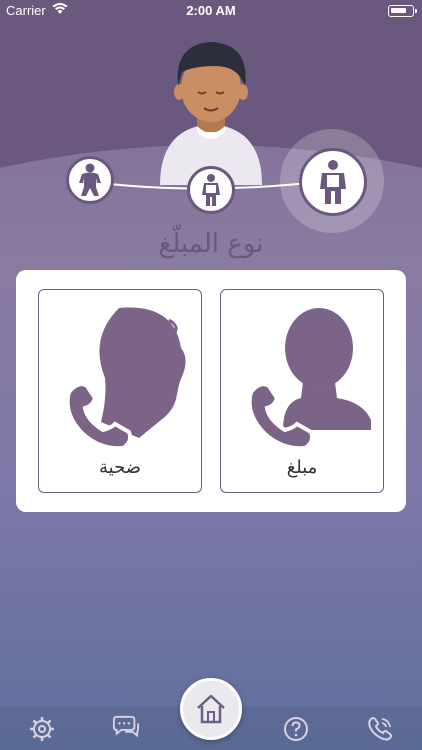 The image size is (422, 750). I want to click on tab-chat, so click(126, 729).